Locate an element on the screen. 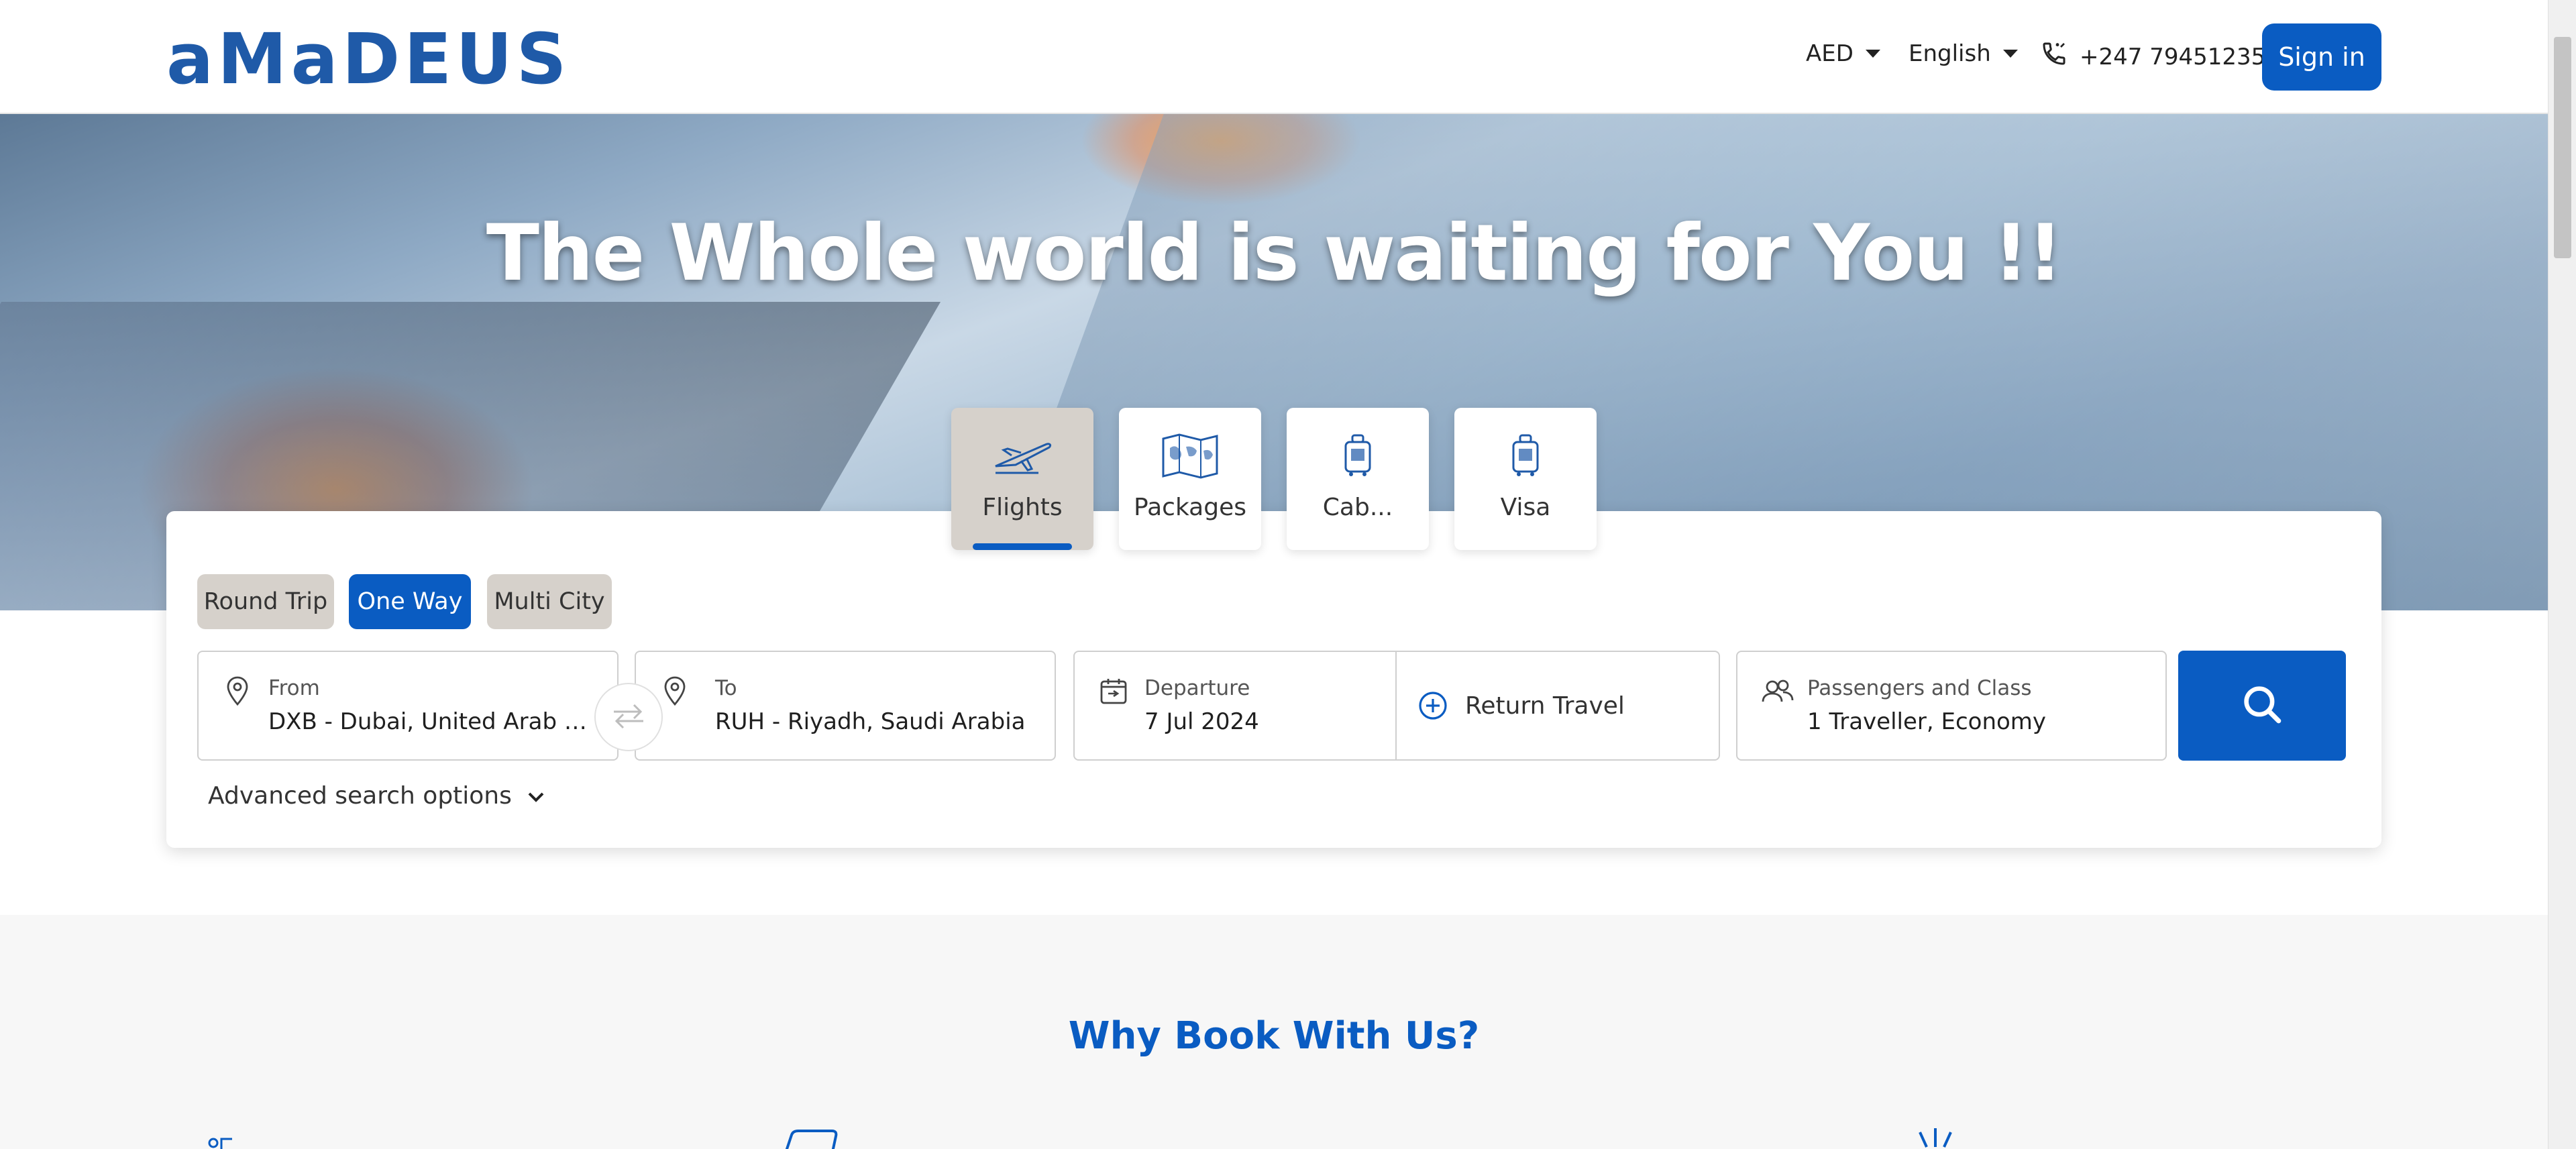 The image size is (2576, 1149). search-icon is located at coordinates (2262, 706).